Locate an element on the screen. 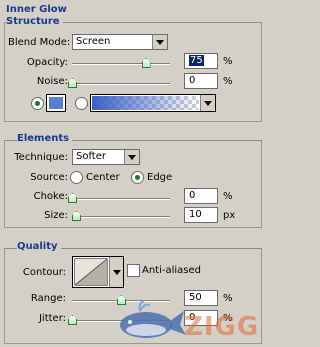 This screenshot has height=347, width=320. blend-mode-value: Screen is located at coordinates (93, 41).